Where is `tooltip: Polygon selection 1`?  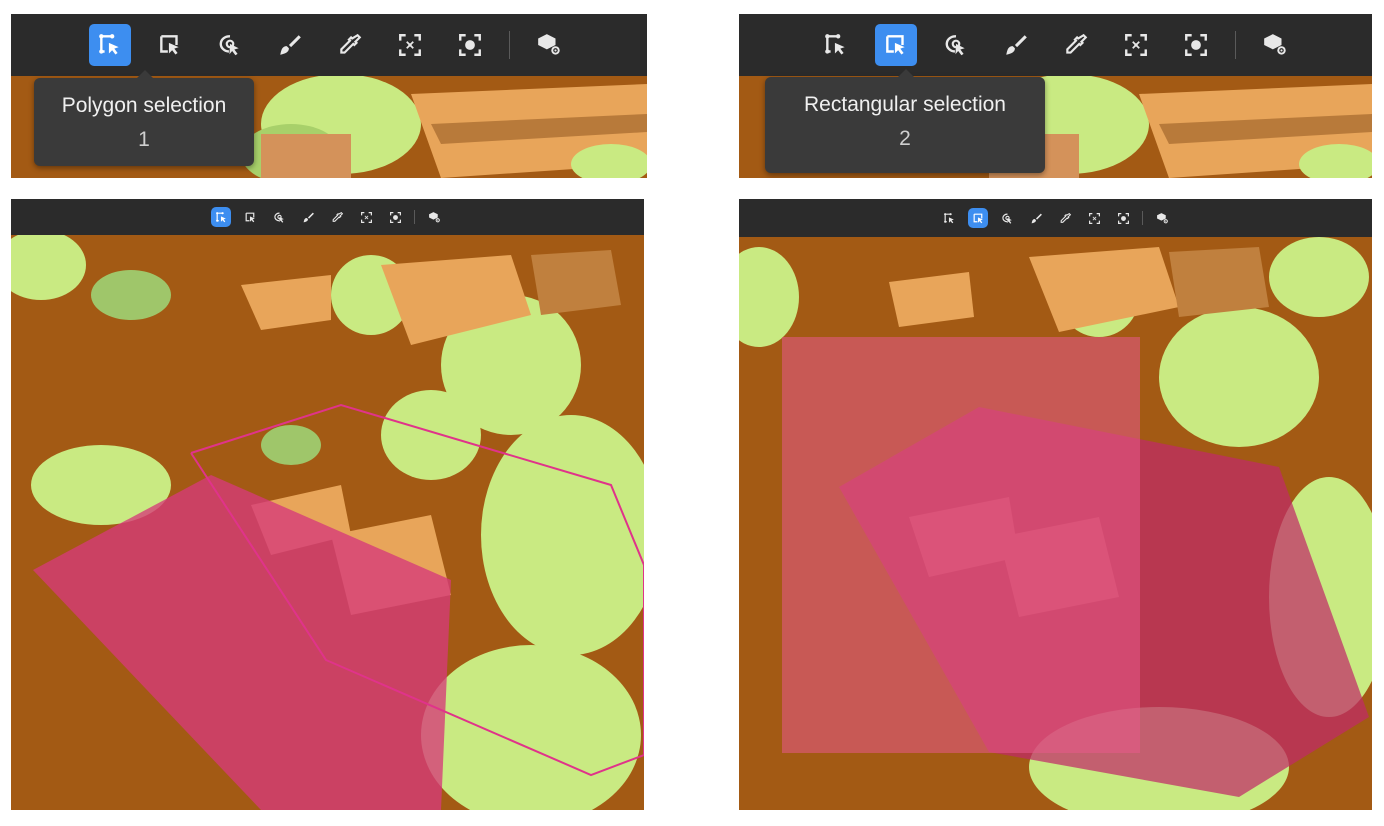
tooltip: Polygon selection 1 is located at coordinates (144, 118).